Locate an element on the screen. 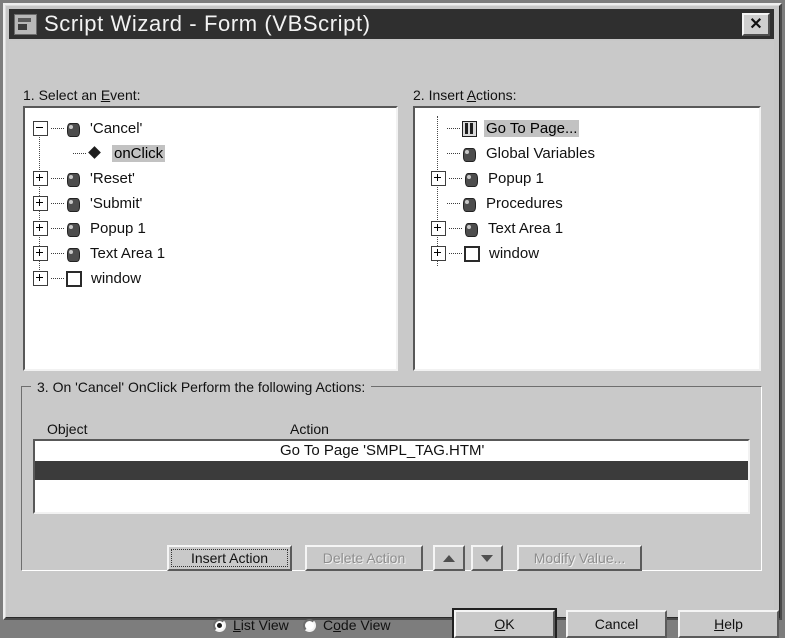  help-button: Help is located at coordinates (728, 624).